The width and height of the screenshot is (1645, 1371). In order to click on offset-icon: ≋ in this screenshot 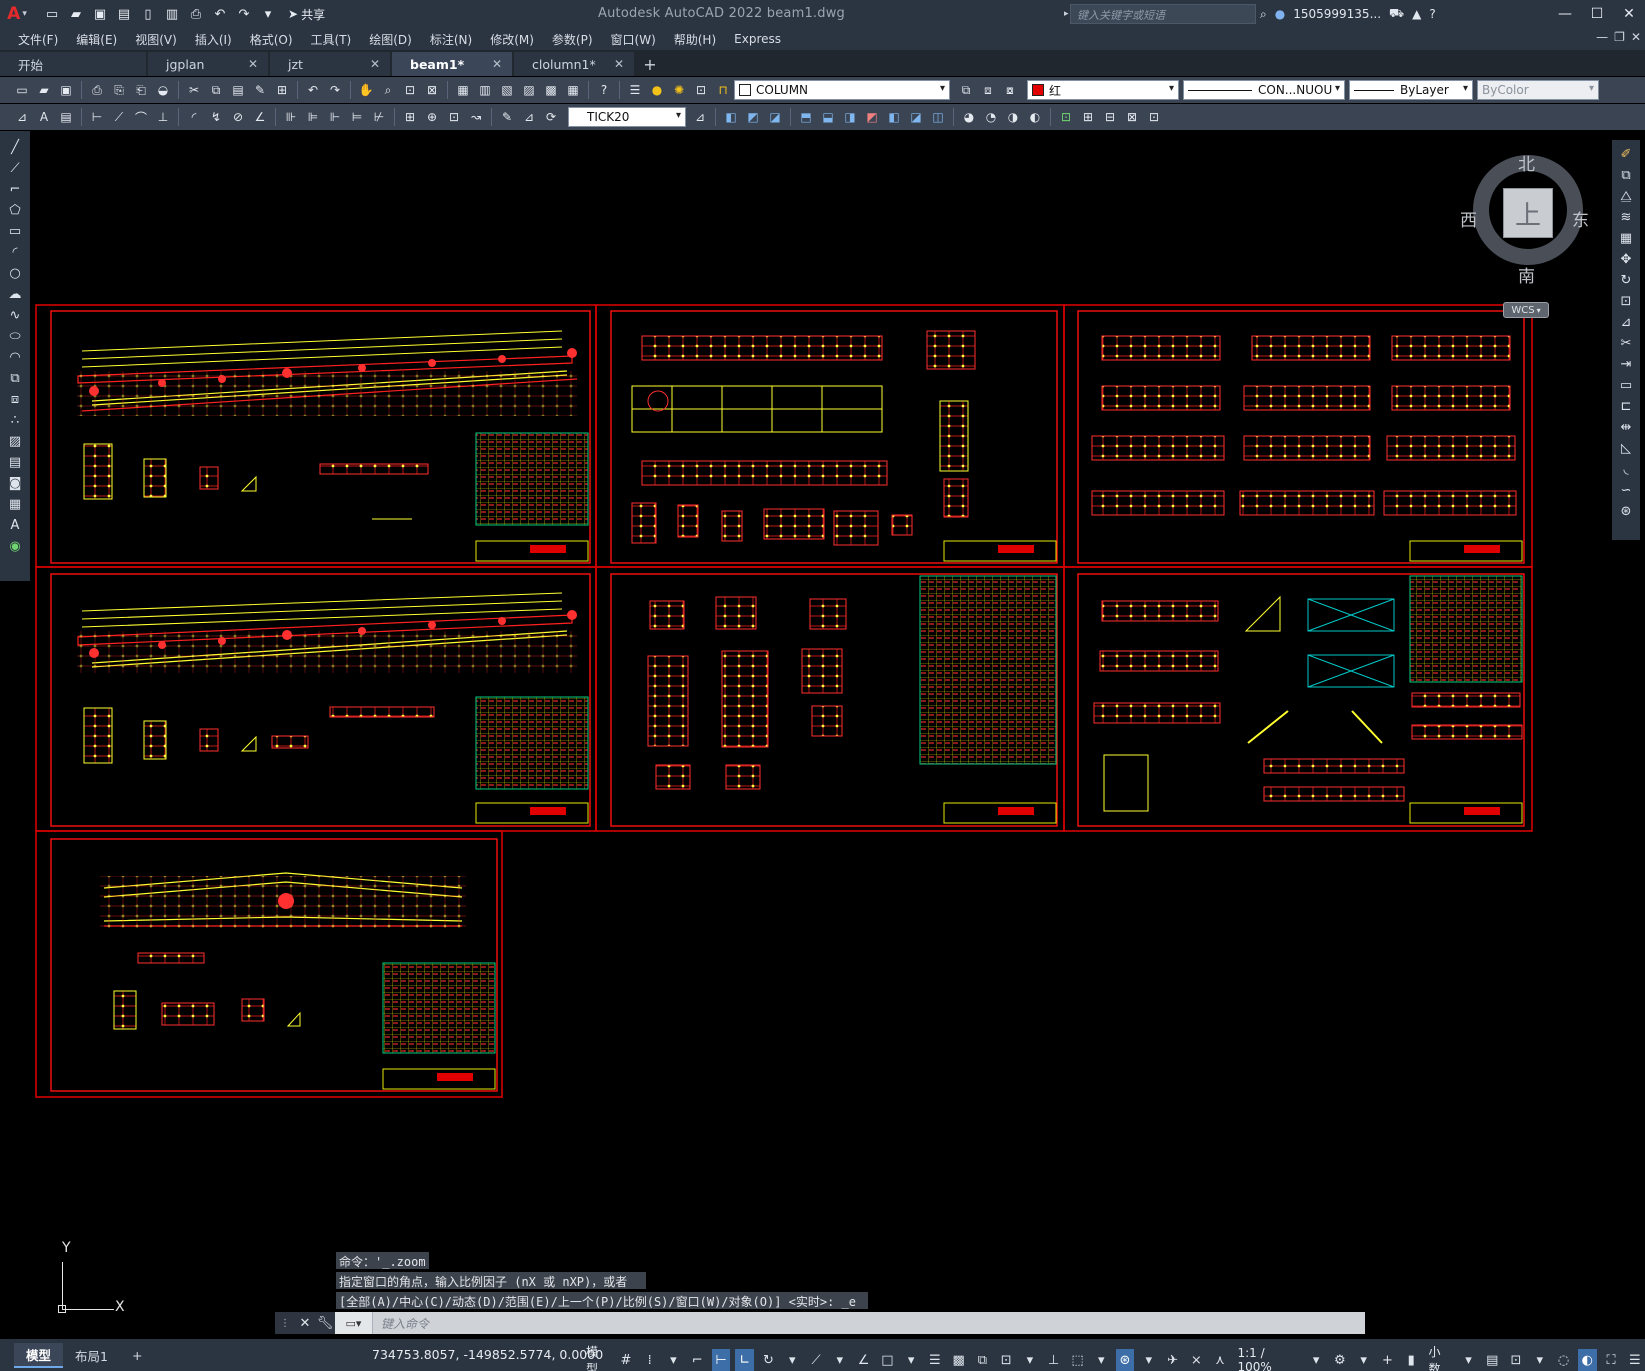, I will do `click(1626, 217)`.